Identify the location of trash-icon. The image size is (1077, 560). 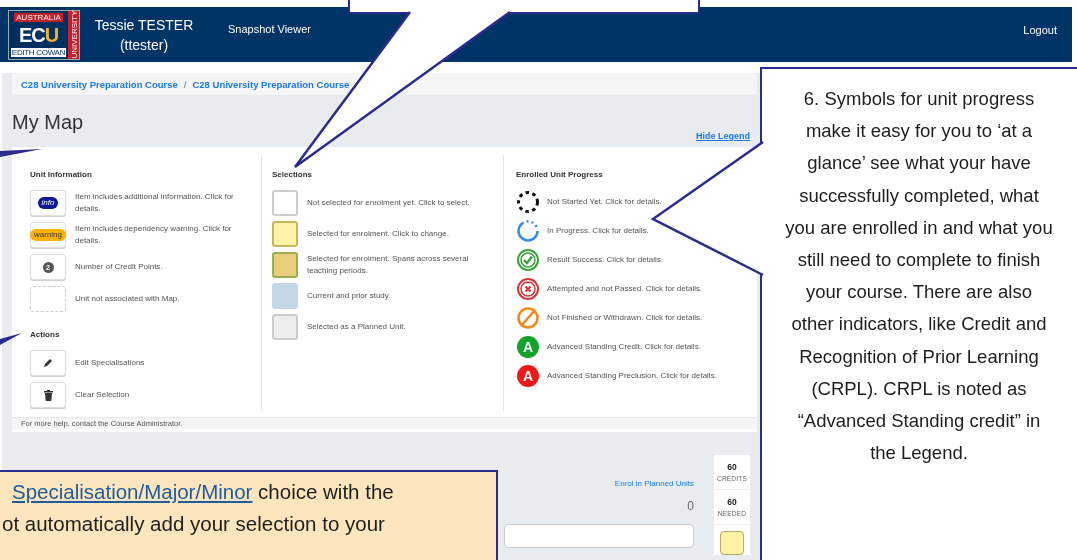
(48, 395).